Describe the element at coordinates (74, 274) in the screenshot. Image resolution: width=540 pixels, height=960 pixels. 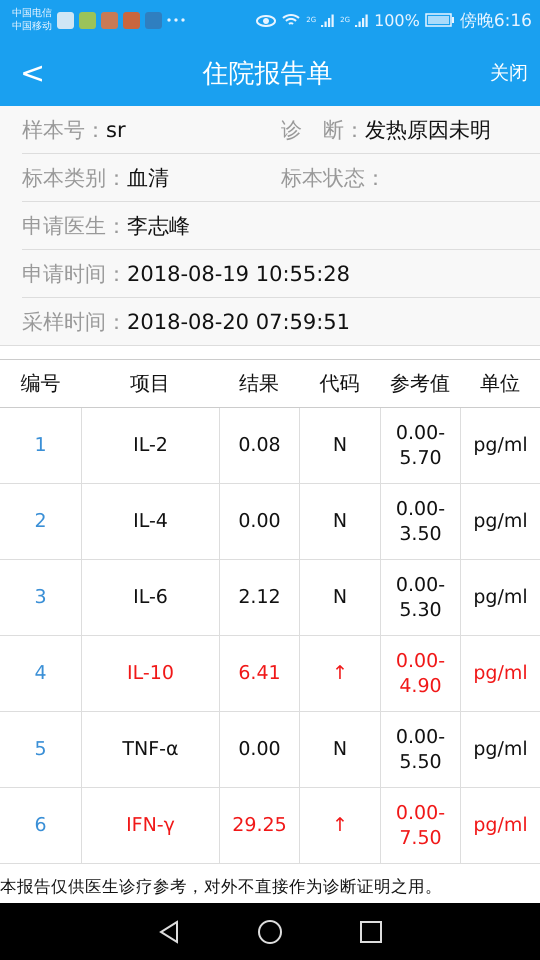
I see `field-label: 申请时间：` at that location.